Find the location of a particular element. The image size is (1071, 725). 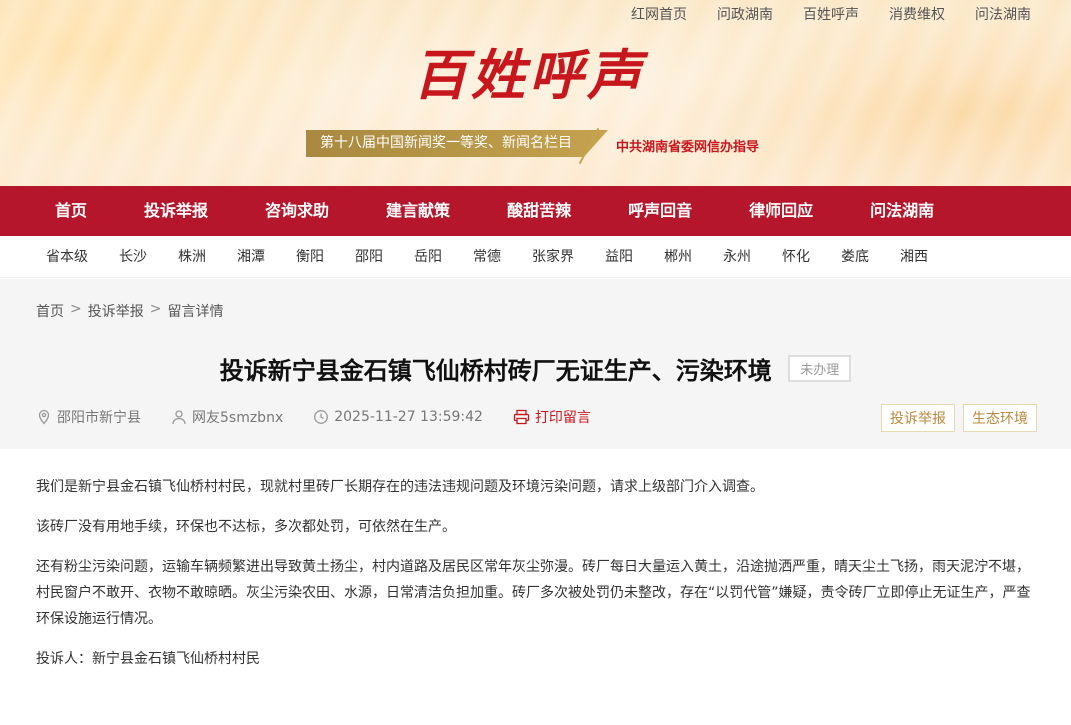

city-nav-yiyang: 益阳 is located at coordinates (619, 256).